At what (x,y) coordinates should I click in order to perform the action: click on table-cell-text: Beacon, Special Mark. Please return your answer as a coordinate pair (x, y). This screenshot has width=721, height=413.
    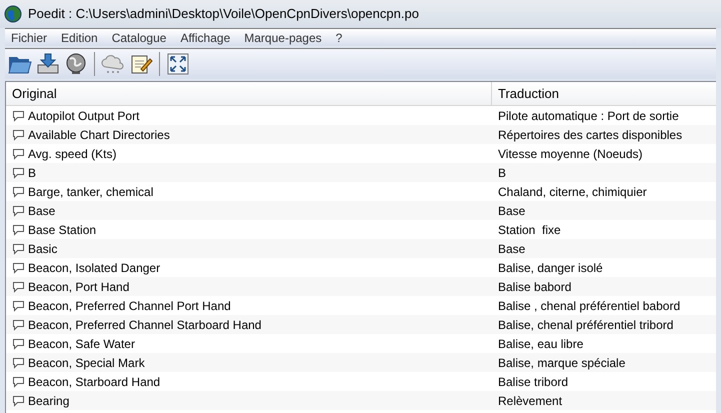
    Looking at the image, I should click on (86, 363).